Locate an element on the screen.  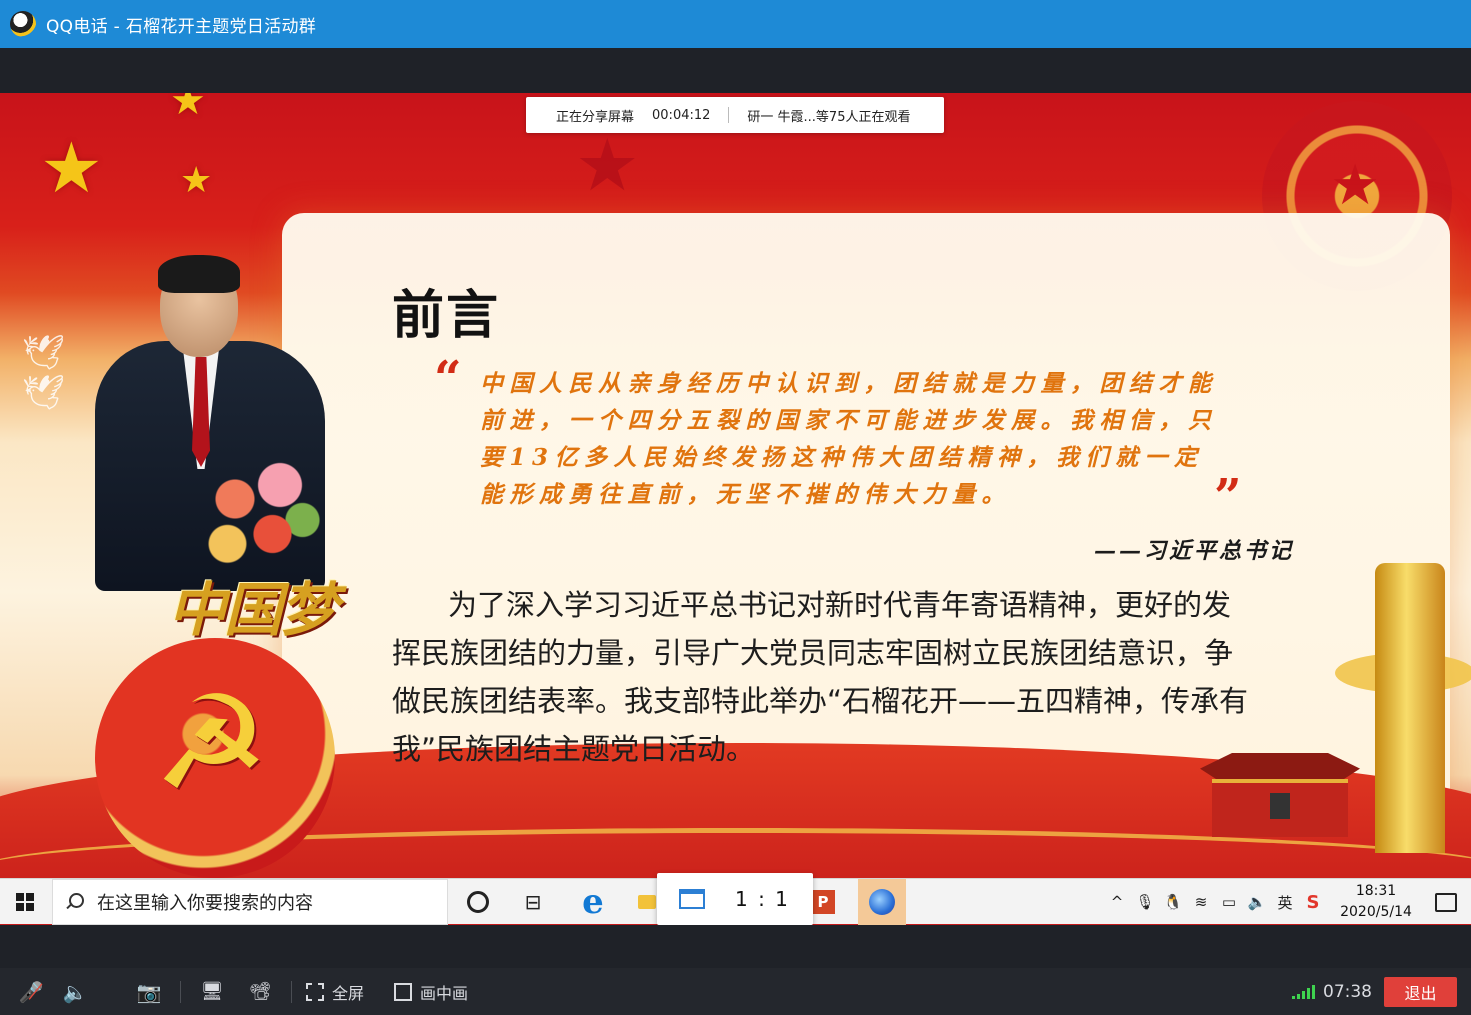
title-bar: QQ电话 - 石榴花开主题党日活动群 is located at coordinates (735, 24).